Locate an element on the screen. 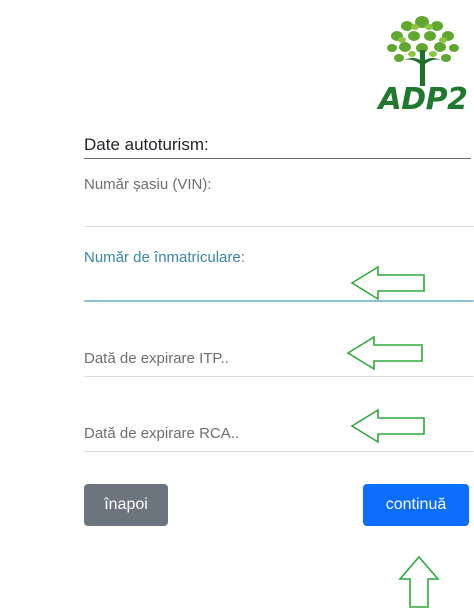 The image size is (474, 614). logo: ADP2 is located at coordinates (423, 65).